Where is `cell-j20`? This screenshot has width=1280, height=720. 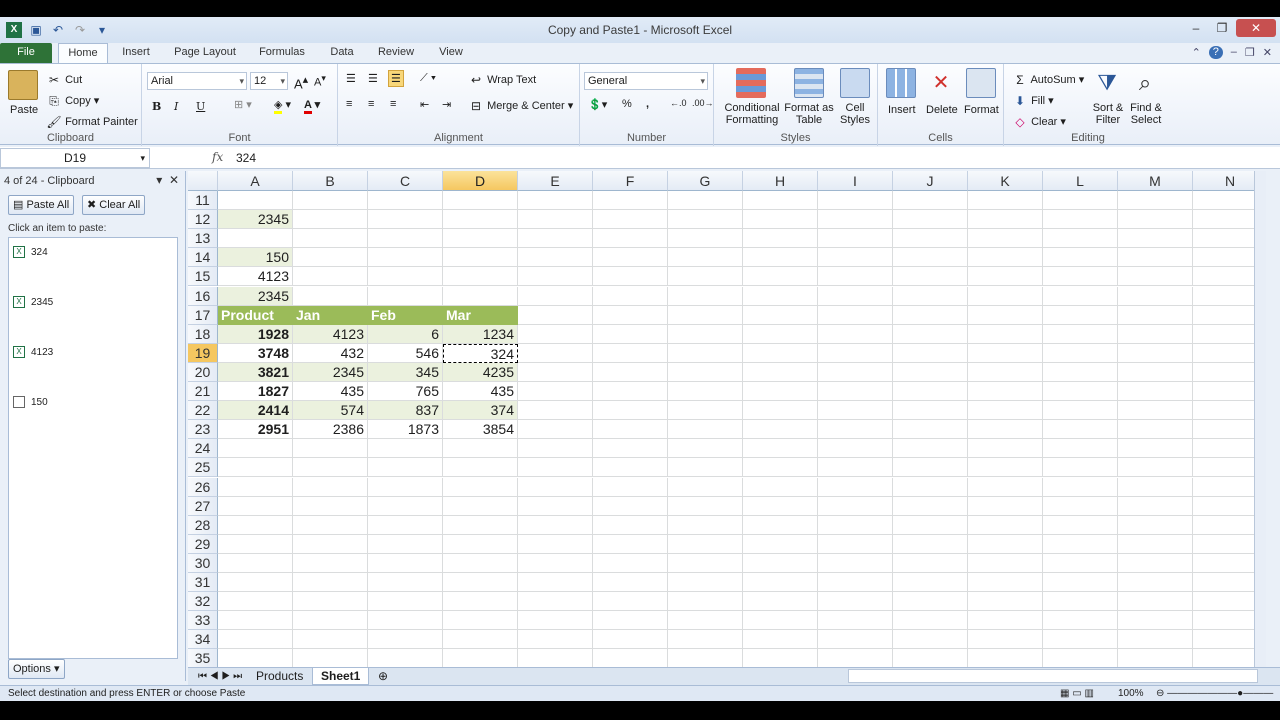 cell-j20 is located at coordinates (930, 372).